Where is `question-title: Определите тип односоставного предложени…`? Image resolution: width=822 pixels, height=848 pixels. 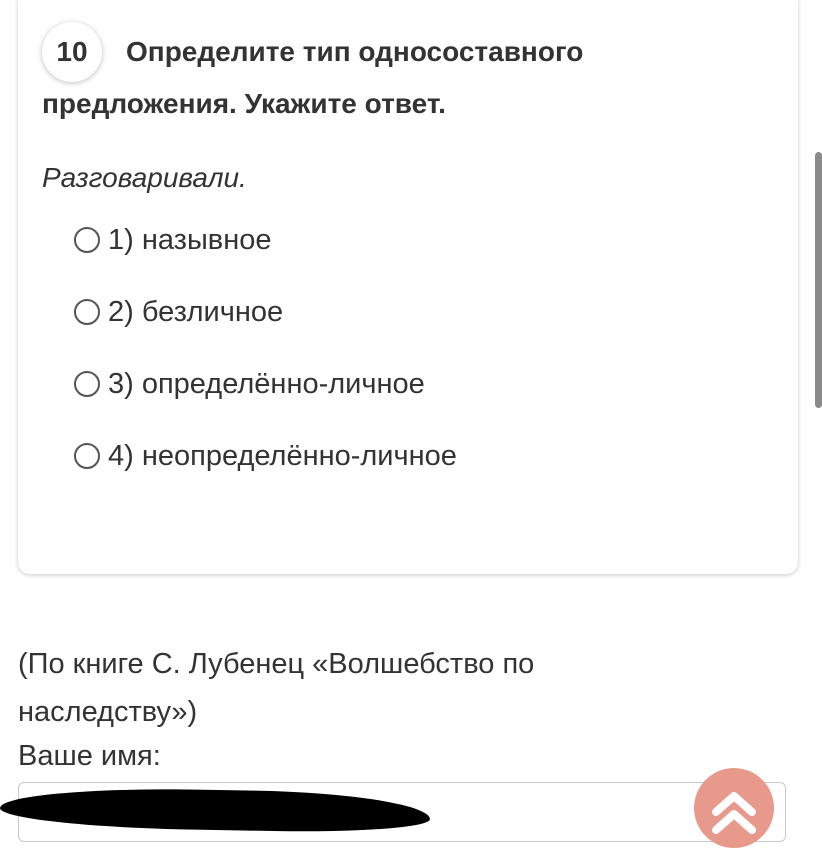
question-title: Определите тип односоставного предложени… is located at coordinates (313, 77).